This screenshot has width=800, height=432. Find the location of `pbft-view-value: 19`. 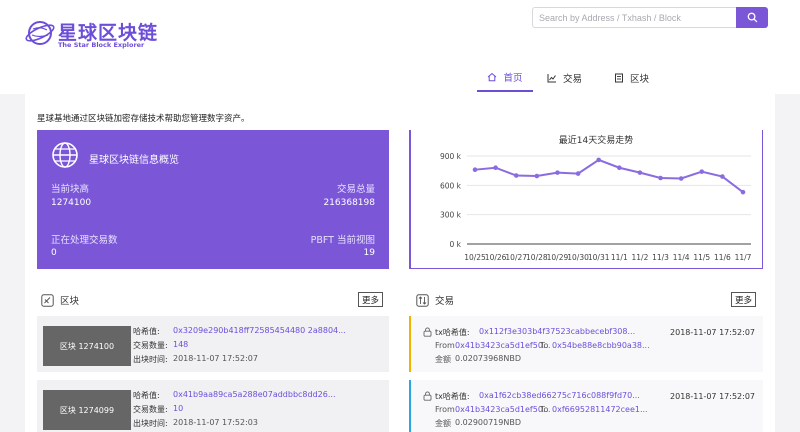

pbft-view-value: 19 is located at coordinates (369, 253).